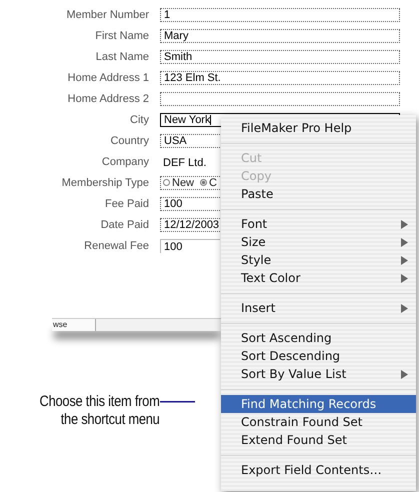  Describe the element at coordinates (318, 422) in the screenshot. I see `menu-item: Constrain Found Set` at that location.